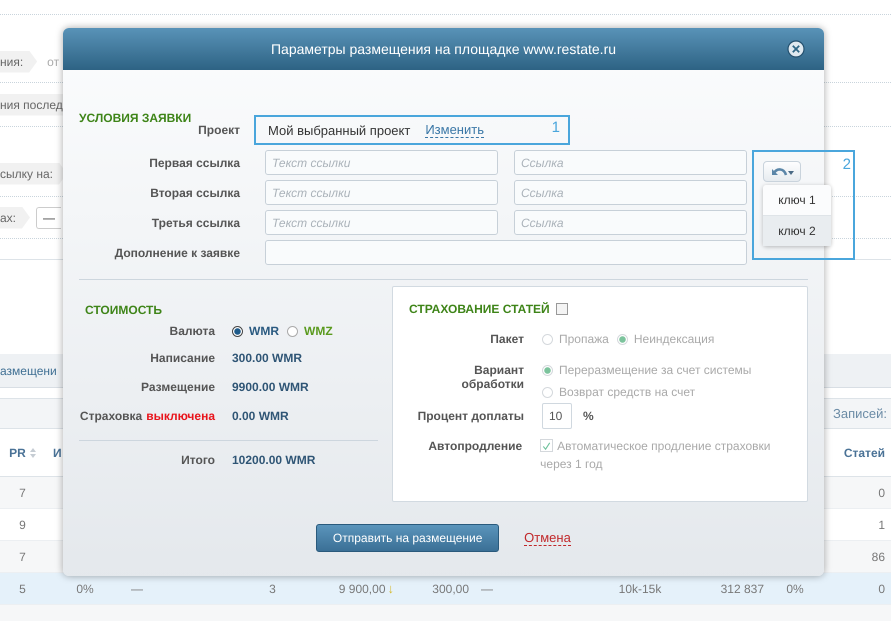 This screenshot has height=621, width=891. What do you see at coordinates (450, 589) in the screenshot?
I see `table-cell: 300,00` at bounding box center [450, 589].